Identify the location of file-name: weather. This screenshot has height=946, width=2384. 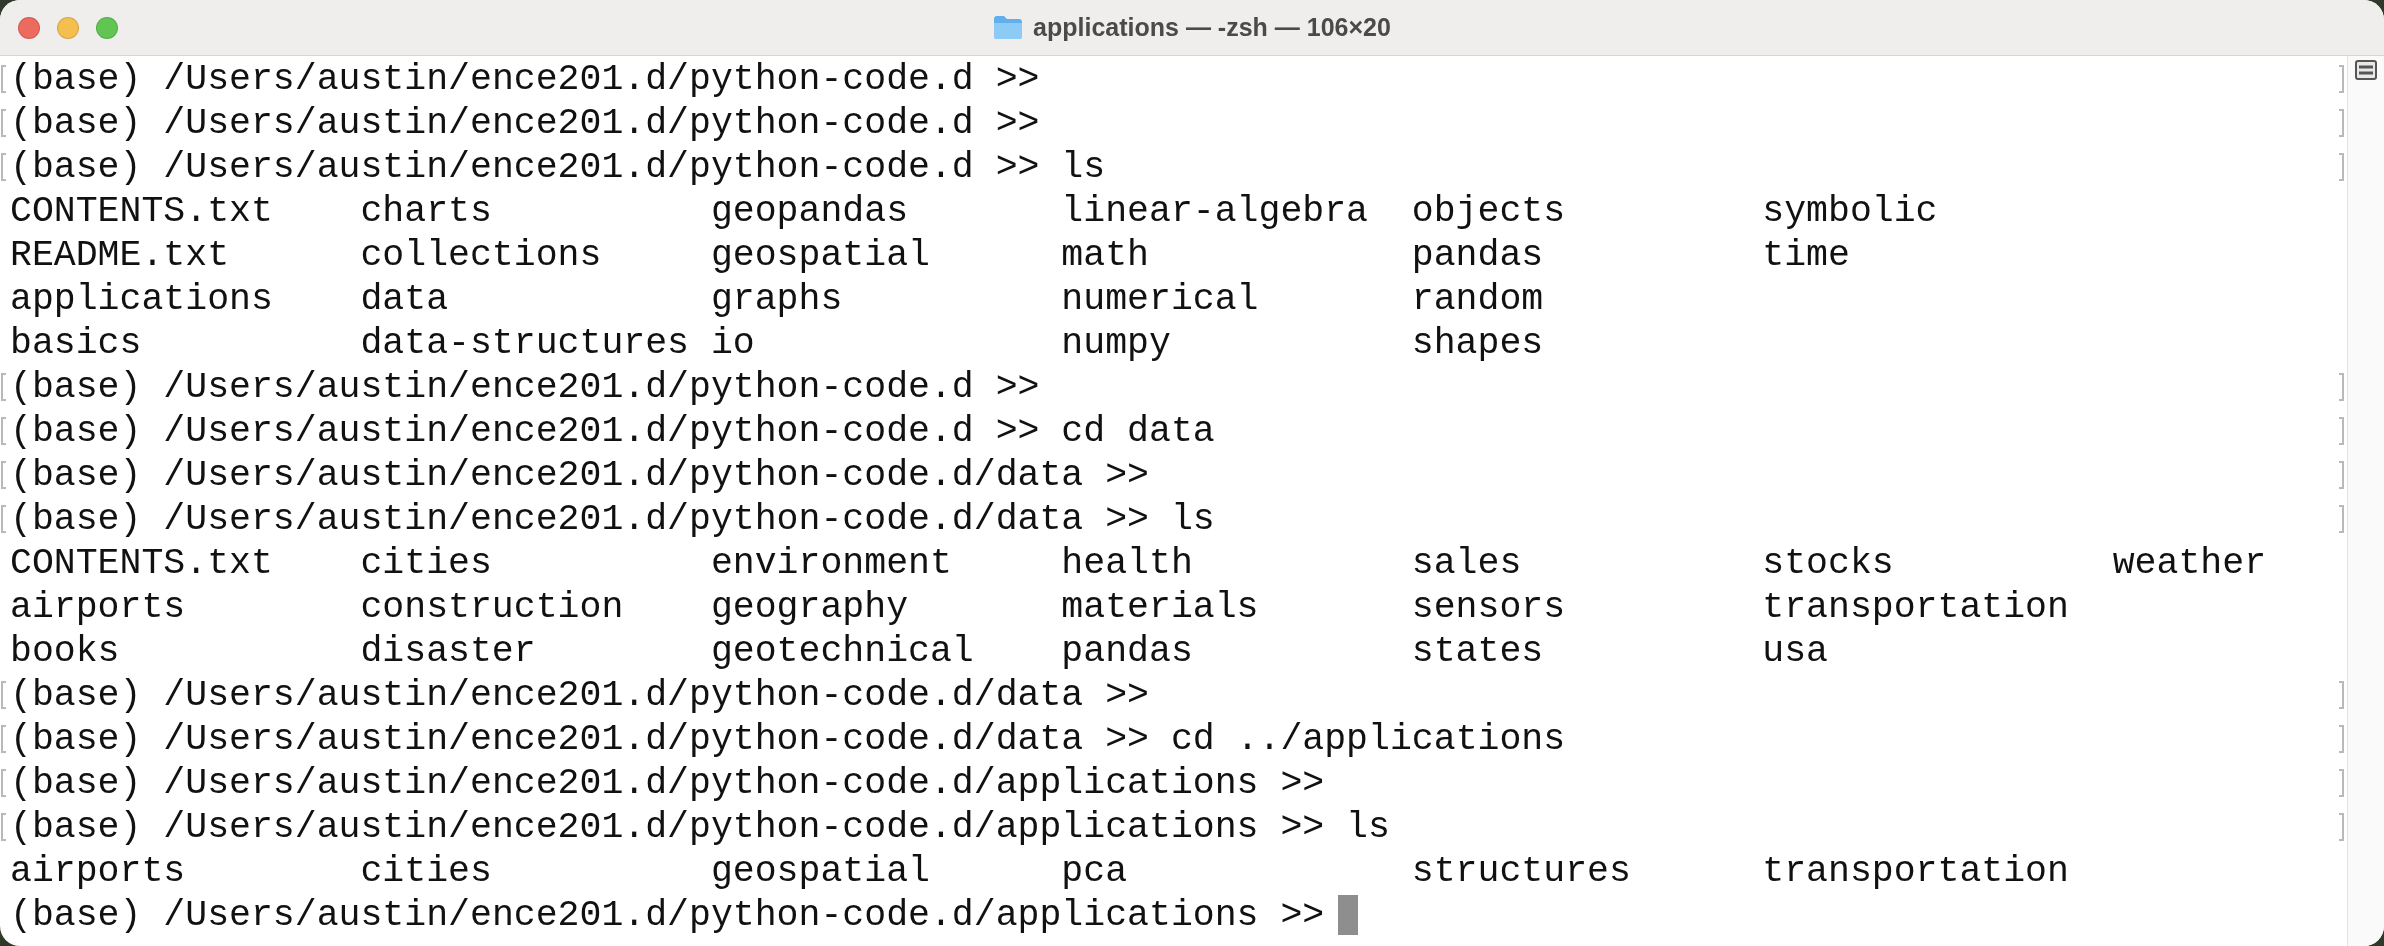
(2189, 563).